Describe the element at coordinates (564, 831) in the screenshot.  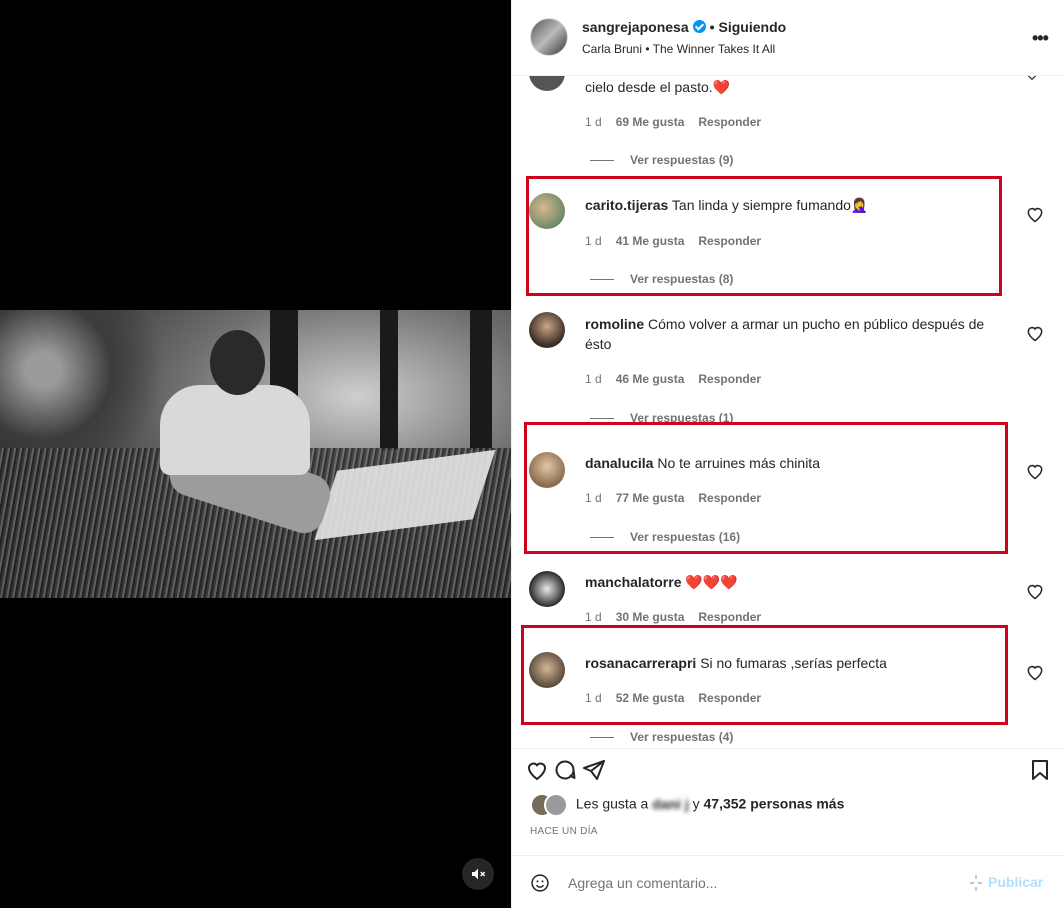
I see `post-timestamp: HACE UN DÍA` at that location.